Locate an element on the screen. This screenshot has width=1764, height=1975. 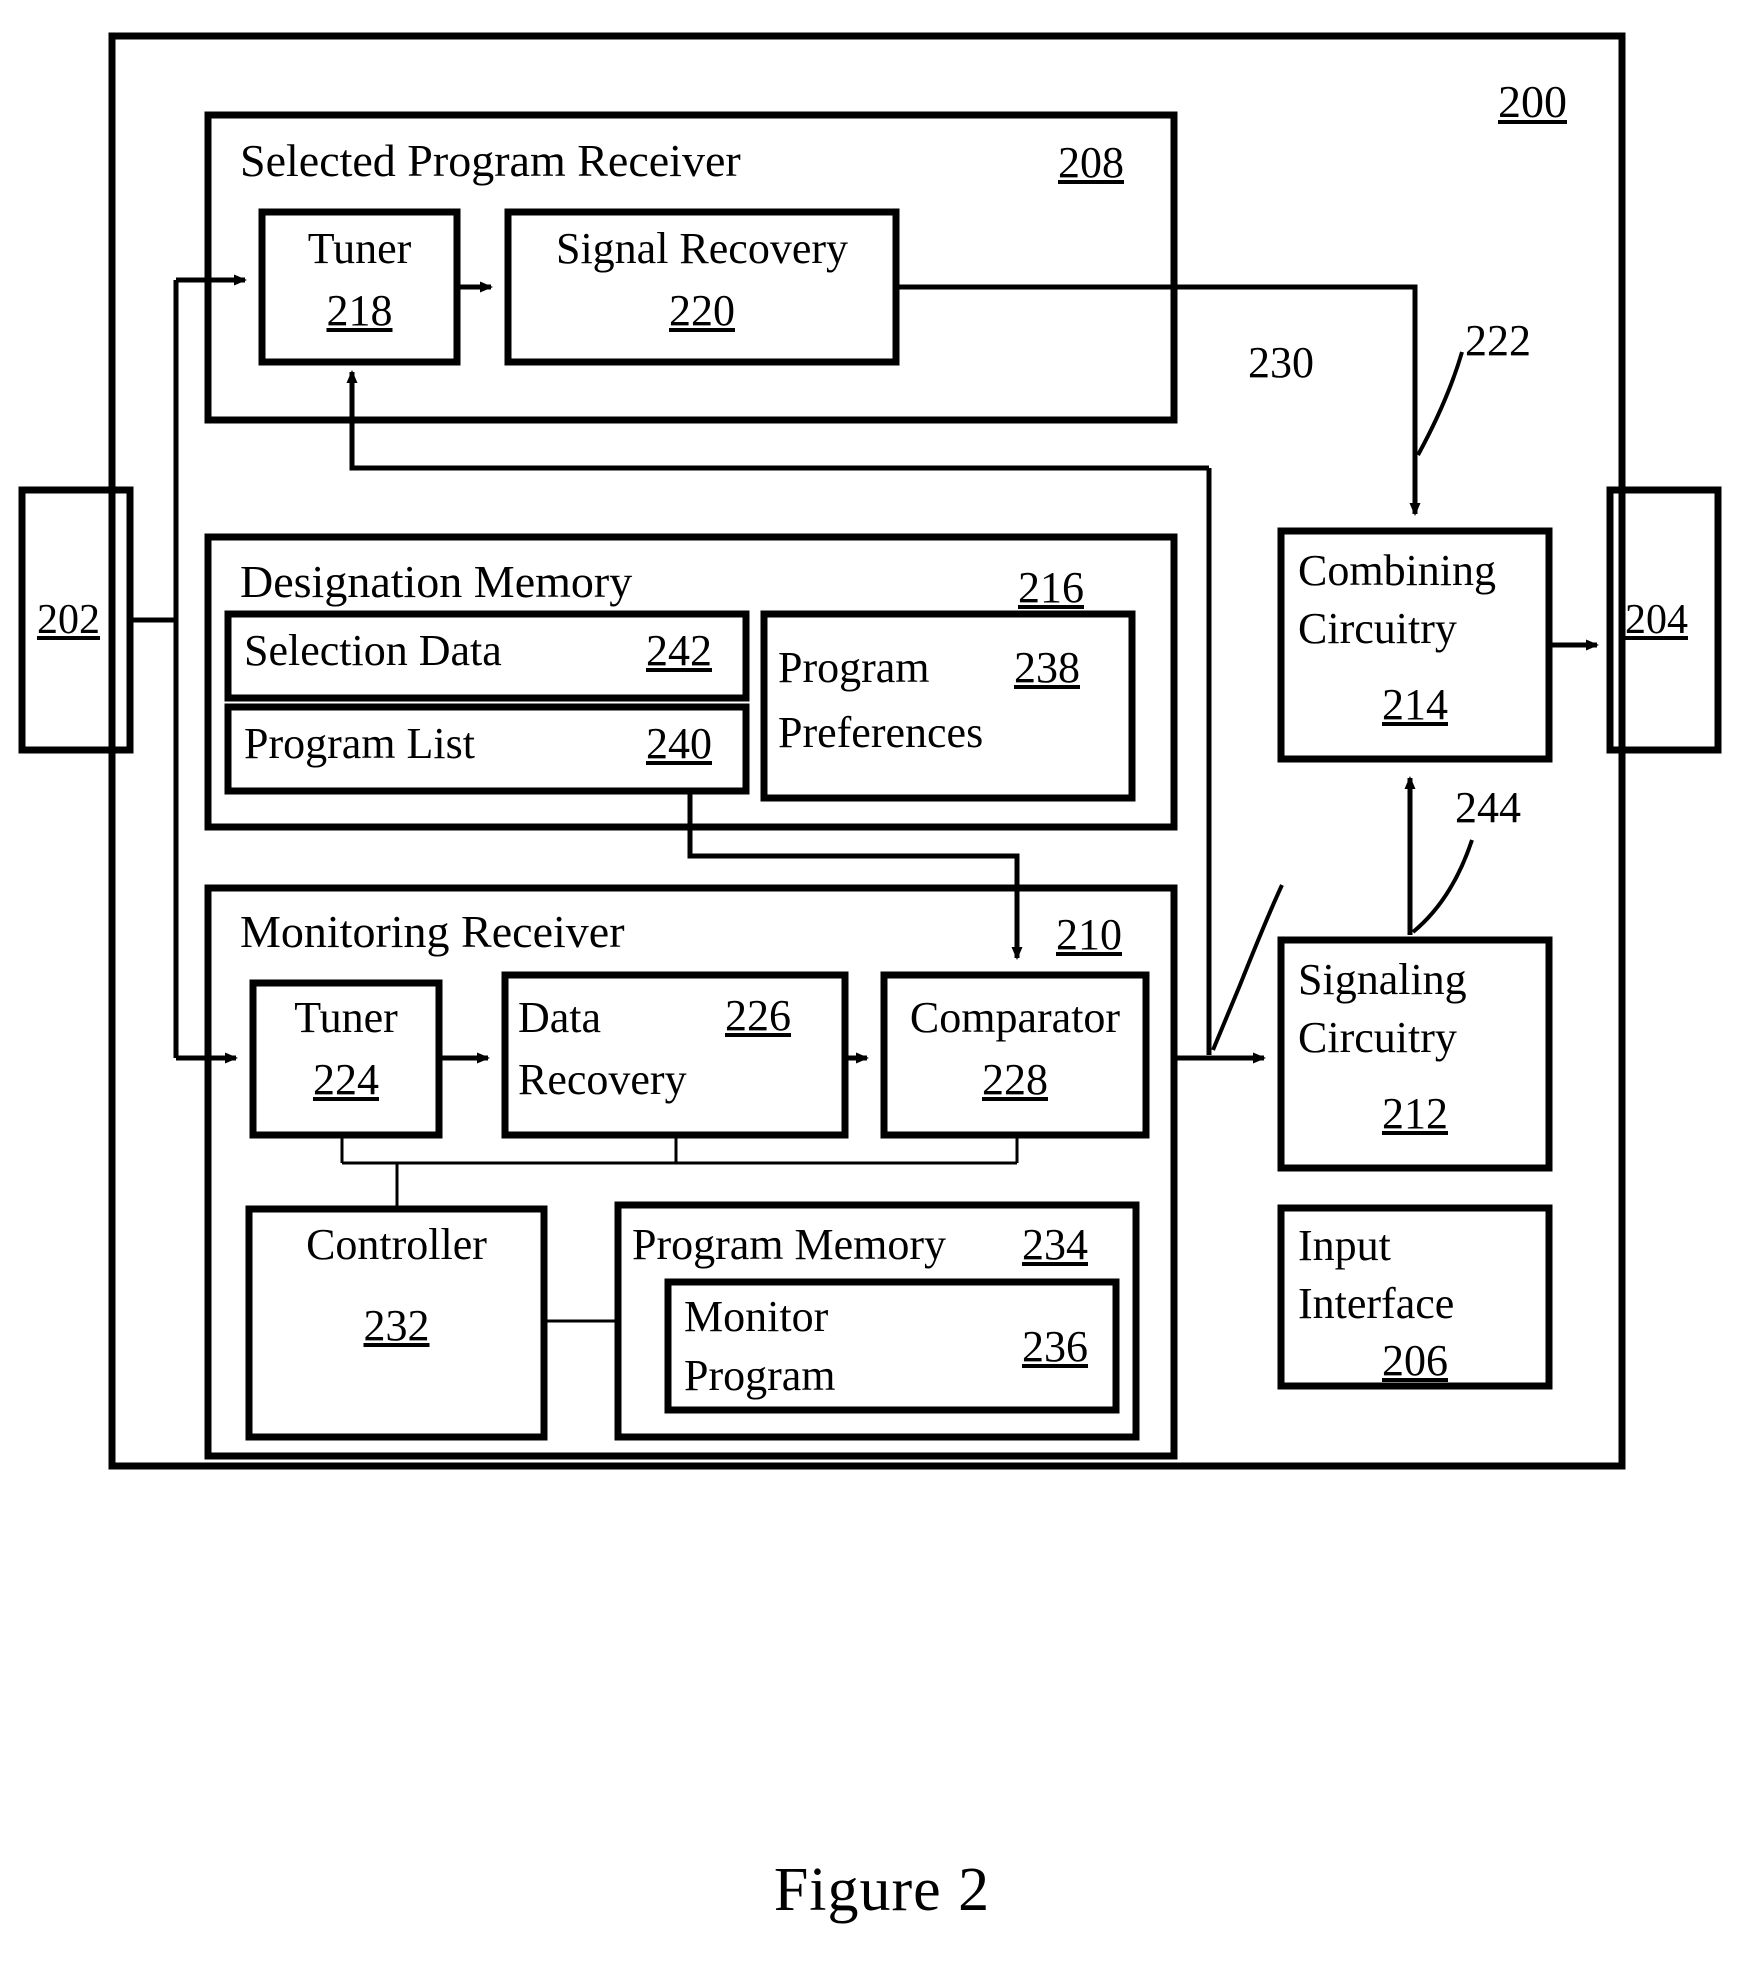
combining-circuitry-title-line2: Circuitry is located at coordinates (1377, 628).